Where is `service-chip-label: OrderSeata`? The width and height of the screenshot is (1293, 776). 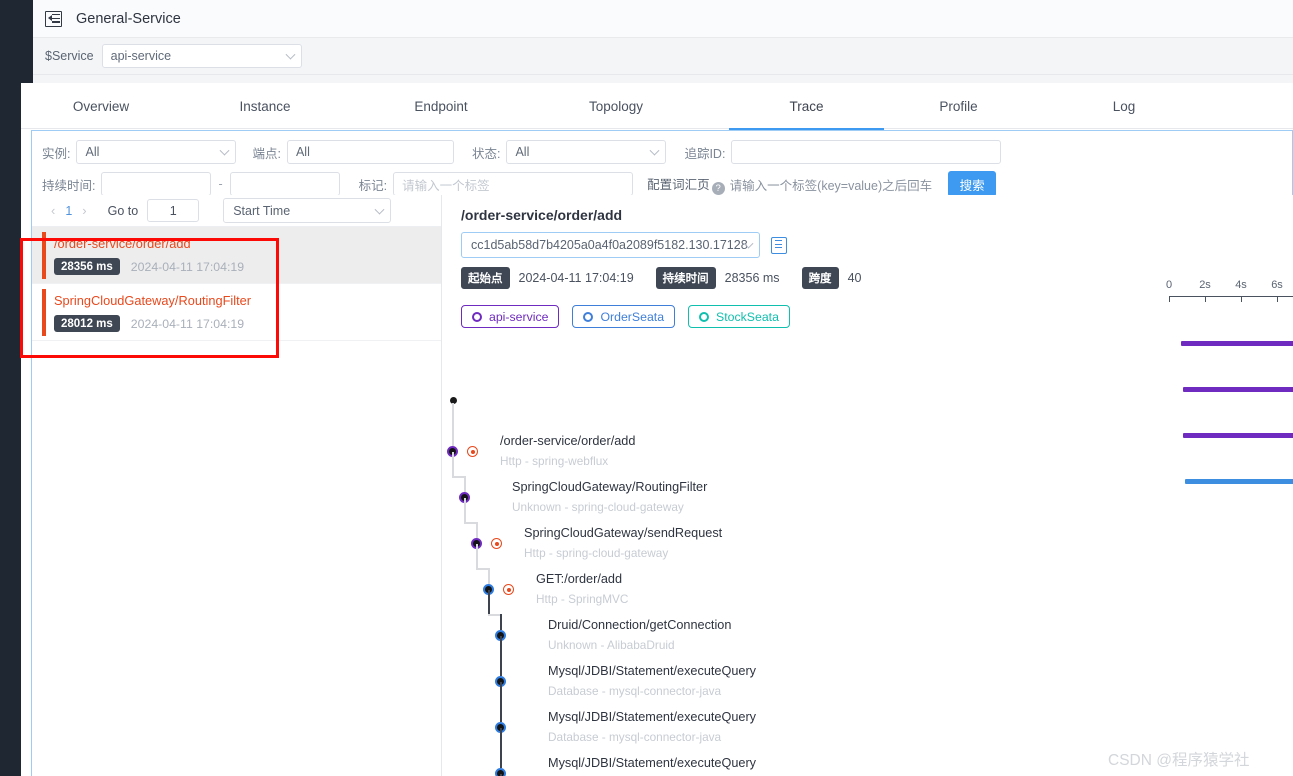
service-chip-label: OrderSeata is located at coordinates (632, 316).